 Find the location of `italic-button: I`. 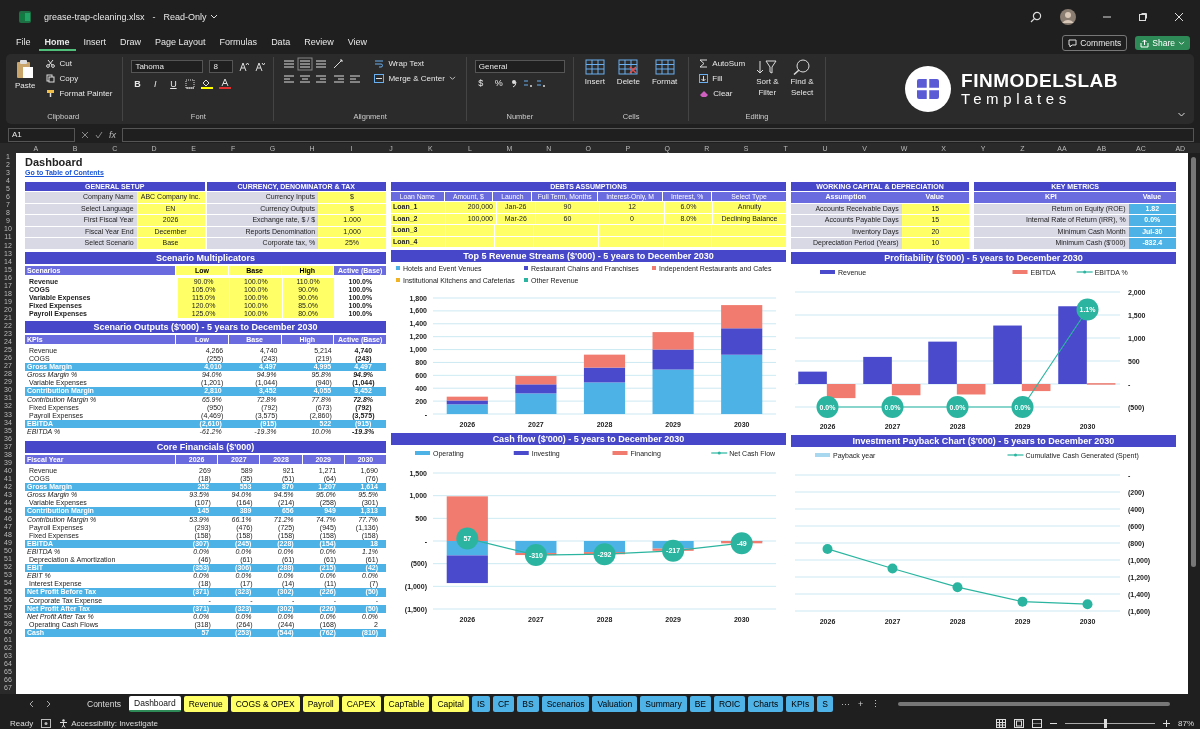

italic-button: I is located at coordinates (155, 83).